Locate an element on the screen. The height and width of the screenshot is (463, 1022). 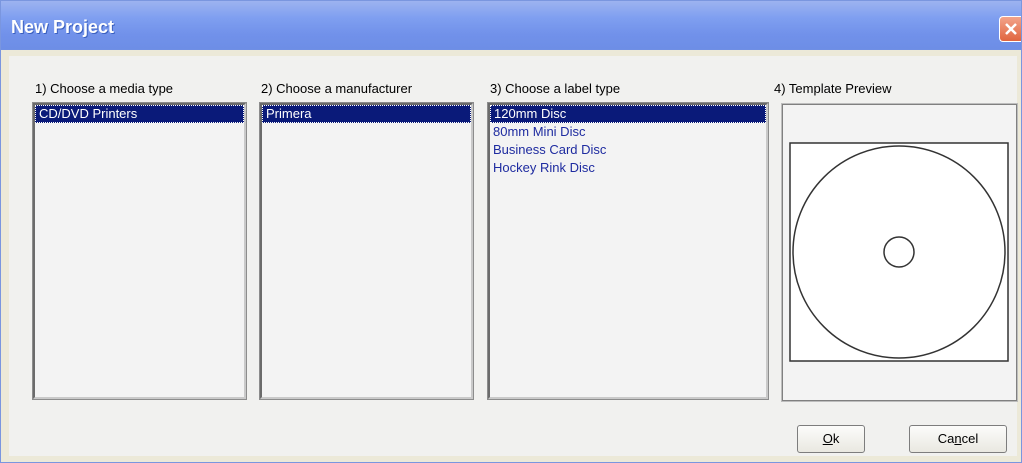
cancel-mnemonic: n is located at coordinates (958, 438).